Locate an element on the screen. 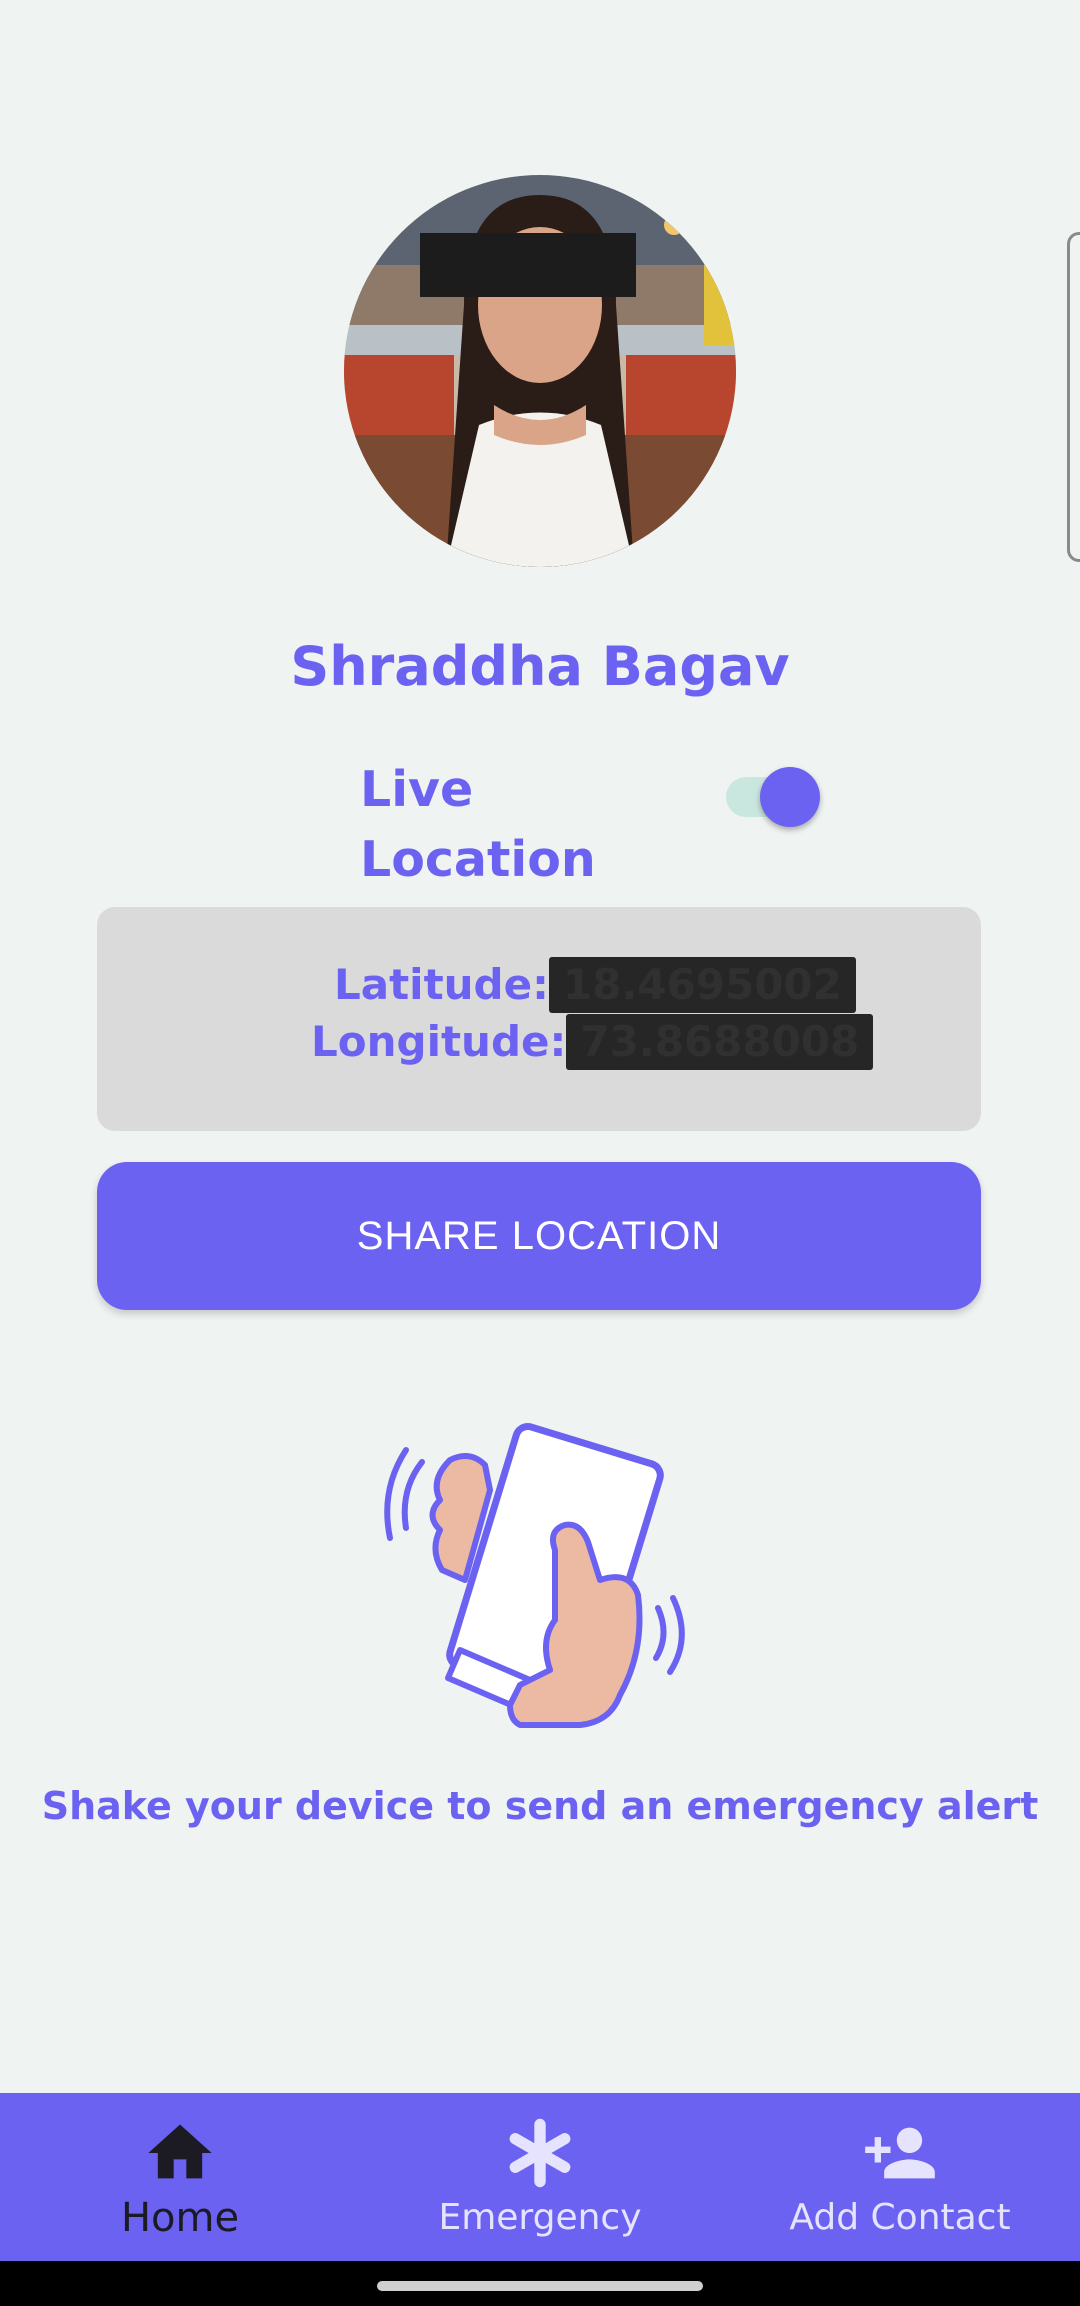 The image size is (1080, 2306). nav-item-add-contact: Add Contact is located at coordinates (900, 2177).